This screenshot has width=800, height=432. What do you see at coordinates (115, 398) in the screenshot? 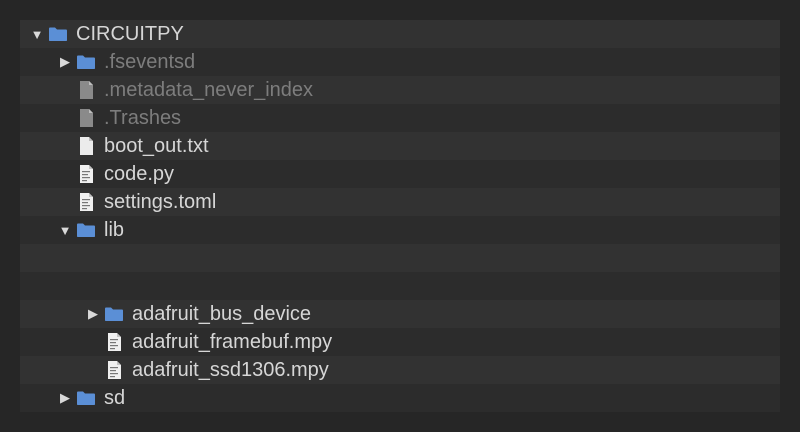
I see `tree-item-label: sd` at bounding box center [115, 398].